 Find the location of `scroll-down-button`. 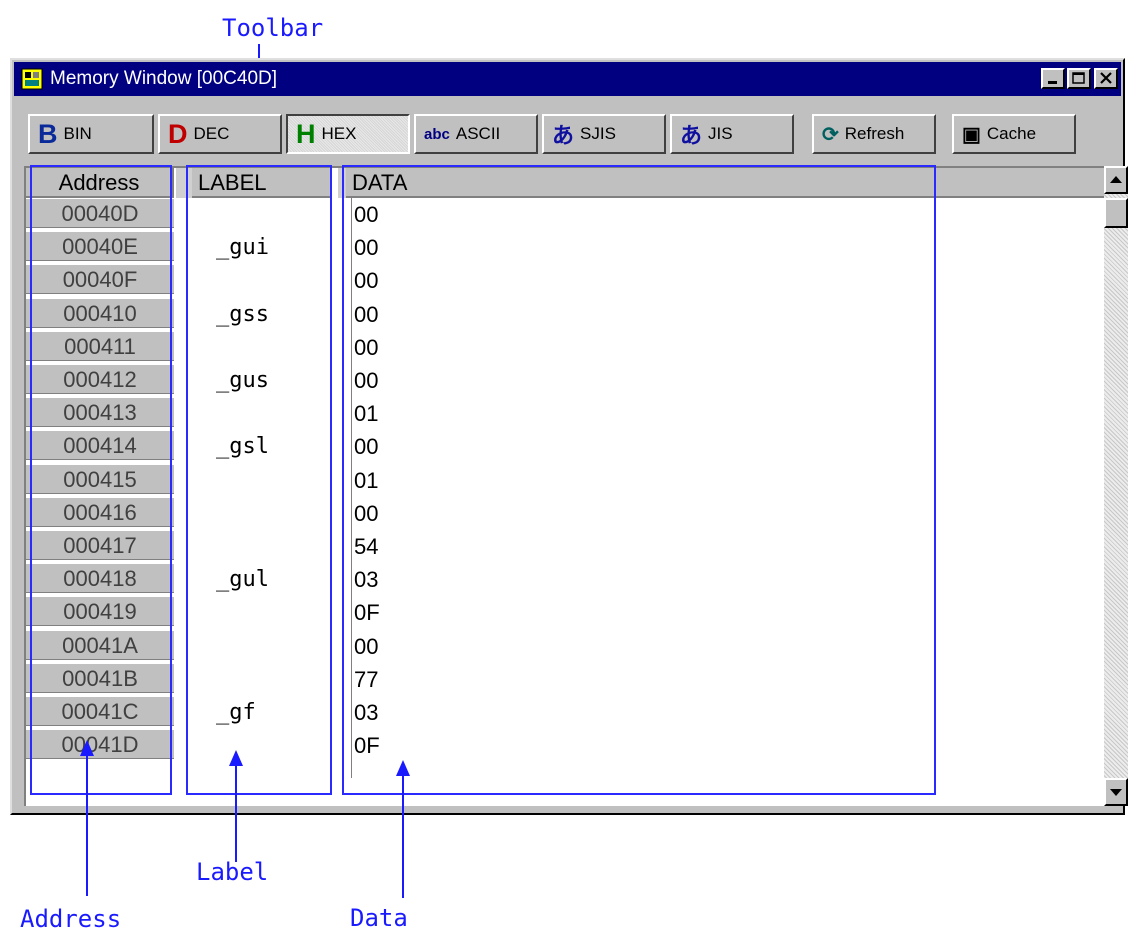

scroll-down-button is located at coordinates (1116, 792).